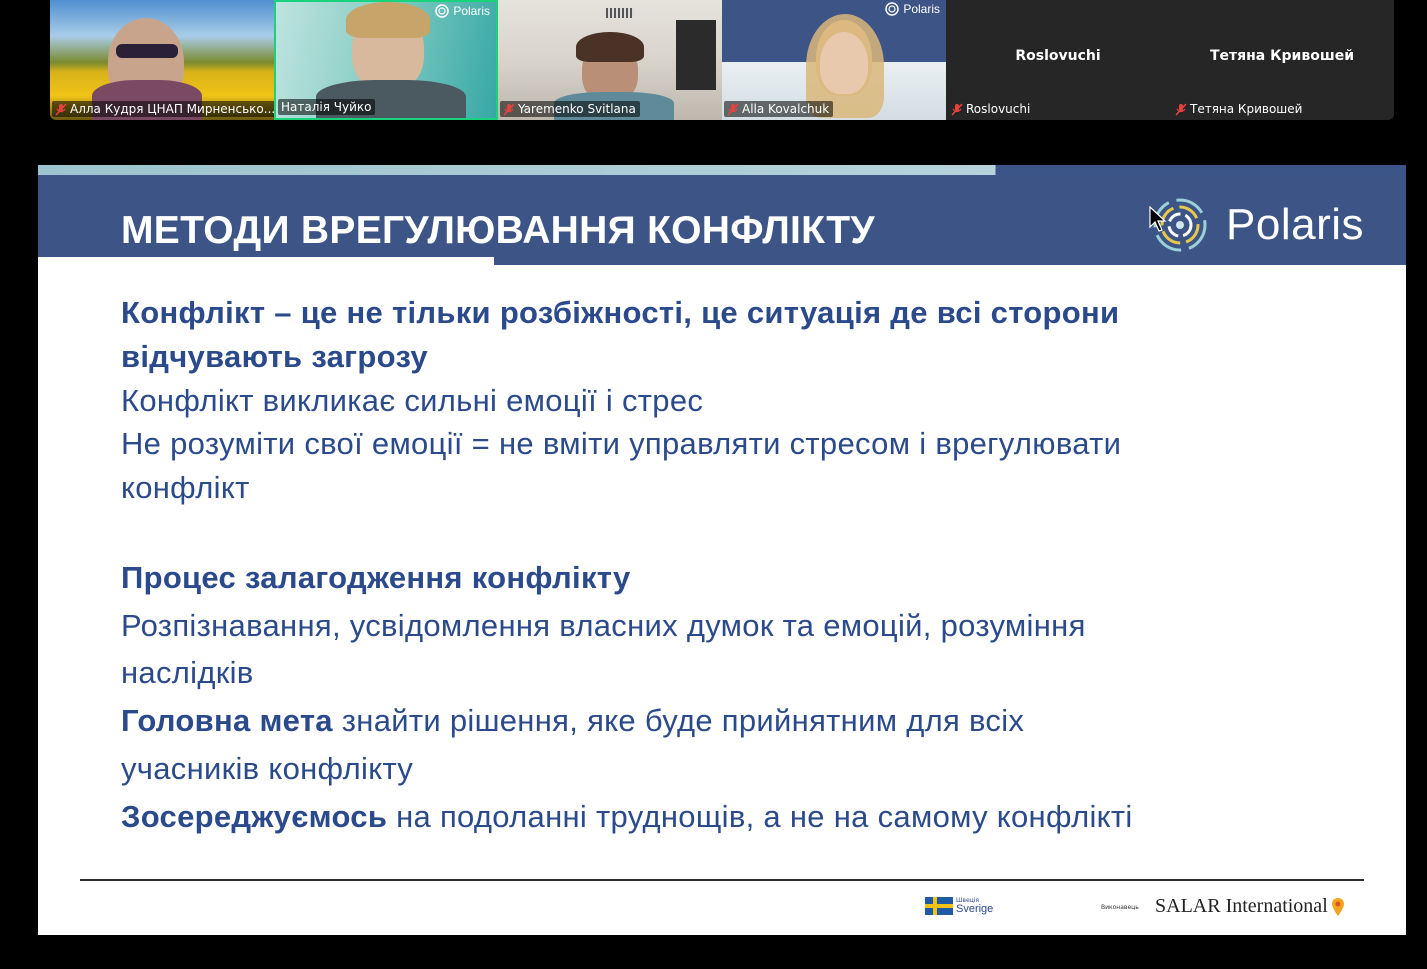 The width and height of the screenshot is (1427, 969). Describe the element at coordinates (1282, 56) in the screenshot. I see `participant-center-name: Тетяна Кривошей` at that location.